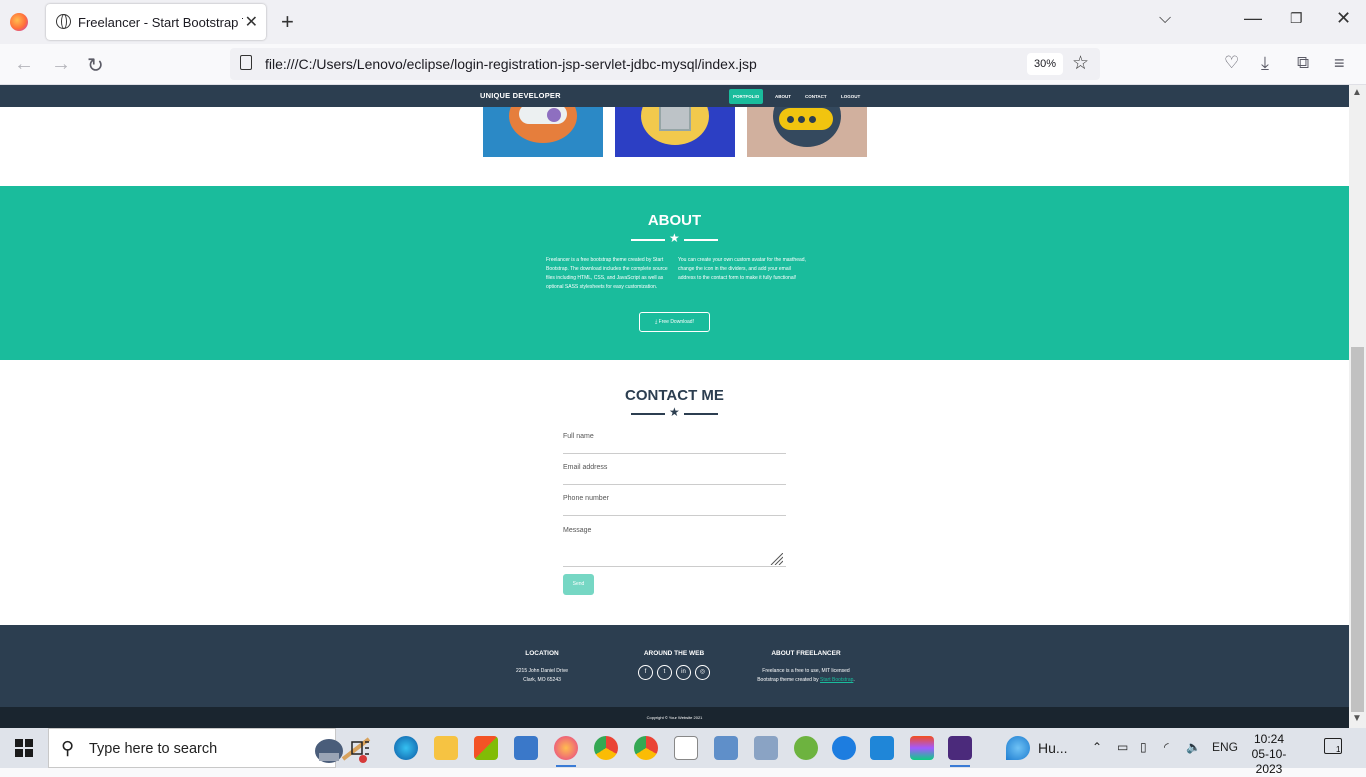 The width and height of the screenshot is (1366, 777). I want to click on star-icon: ★, so click(674, 238).